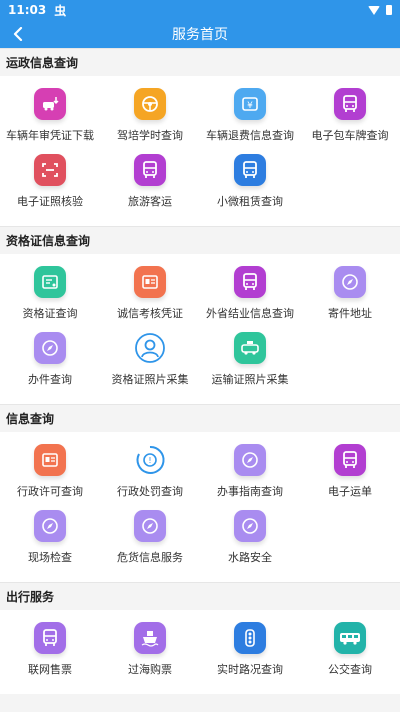  Describe the element at coordinates (350, 669) in the screenshot. I see `service-label: 公交查询` at that location.